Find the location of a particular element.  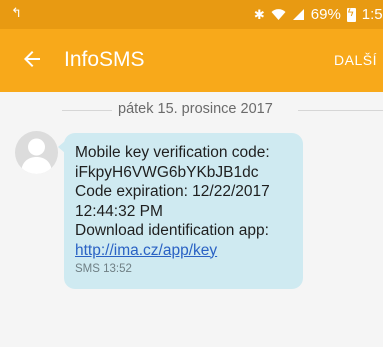

clock: 1:54 is located at coordinates (372, 14).